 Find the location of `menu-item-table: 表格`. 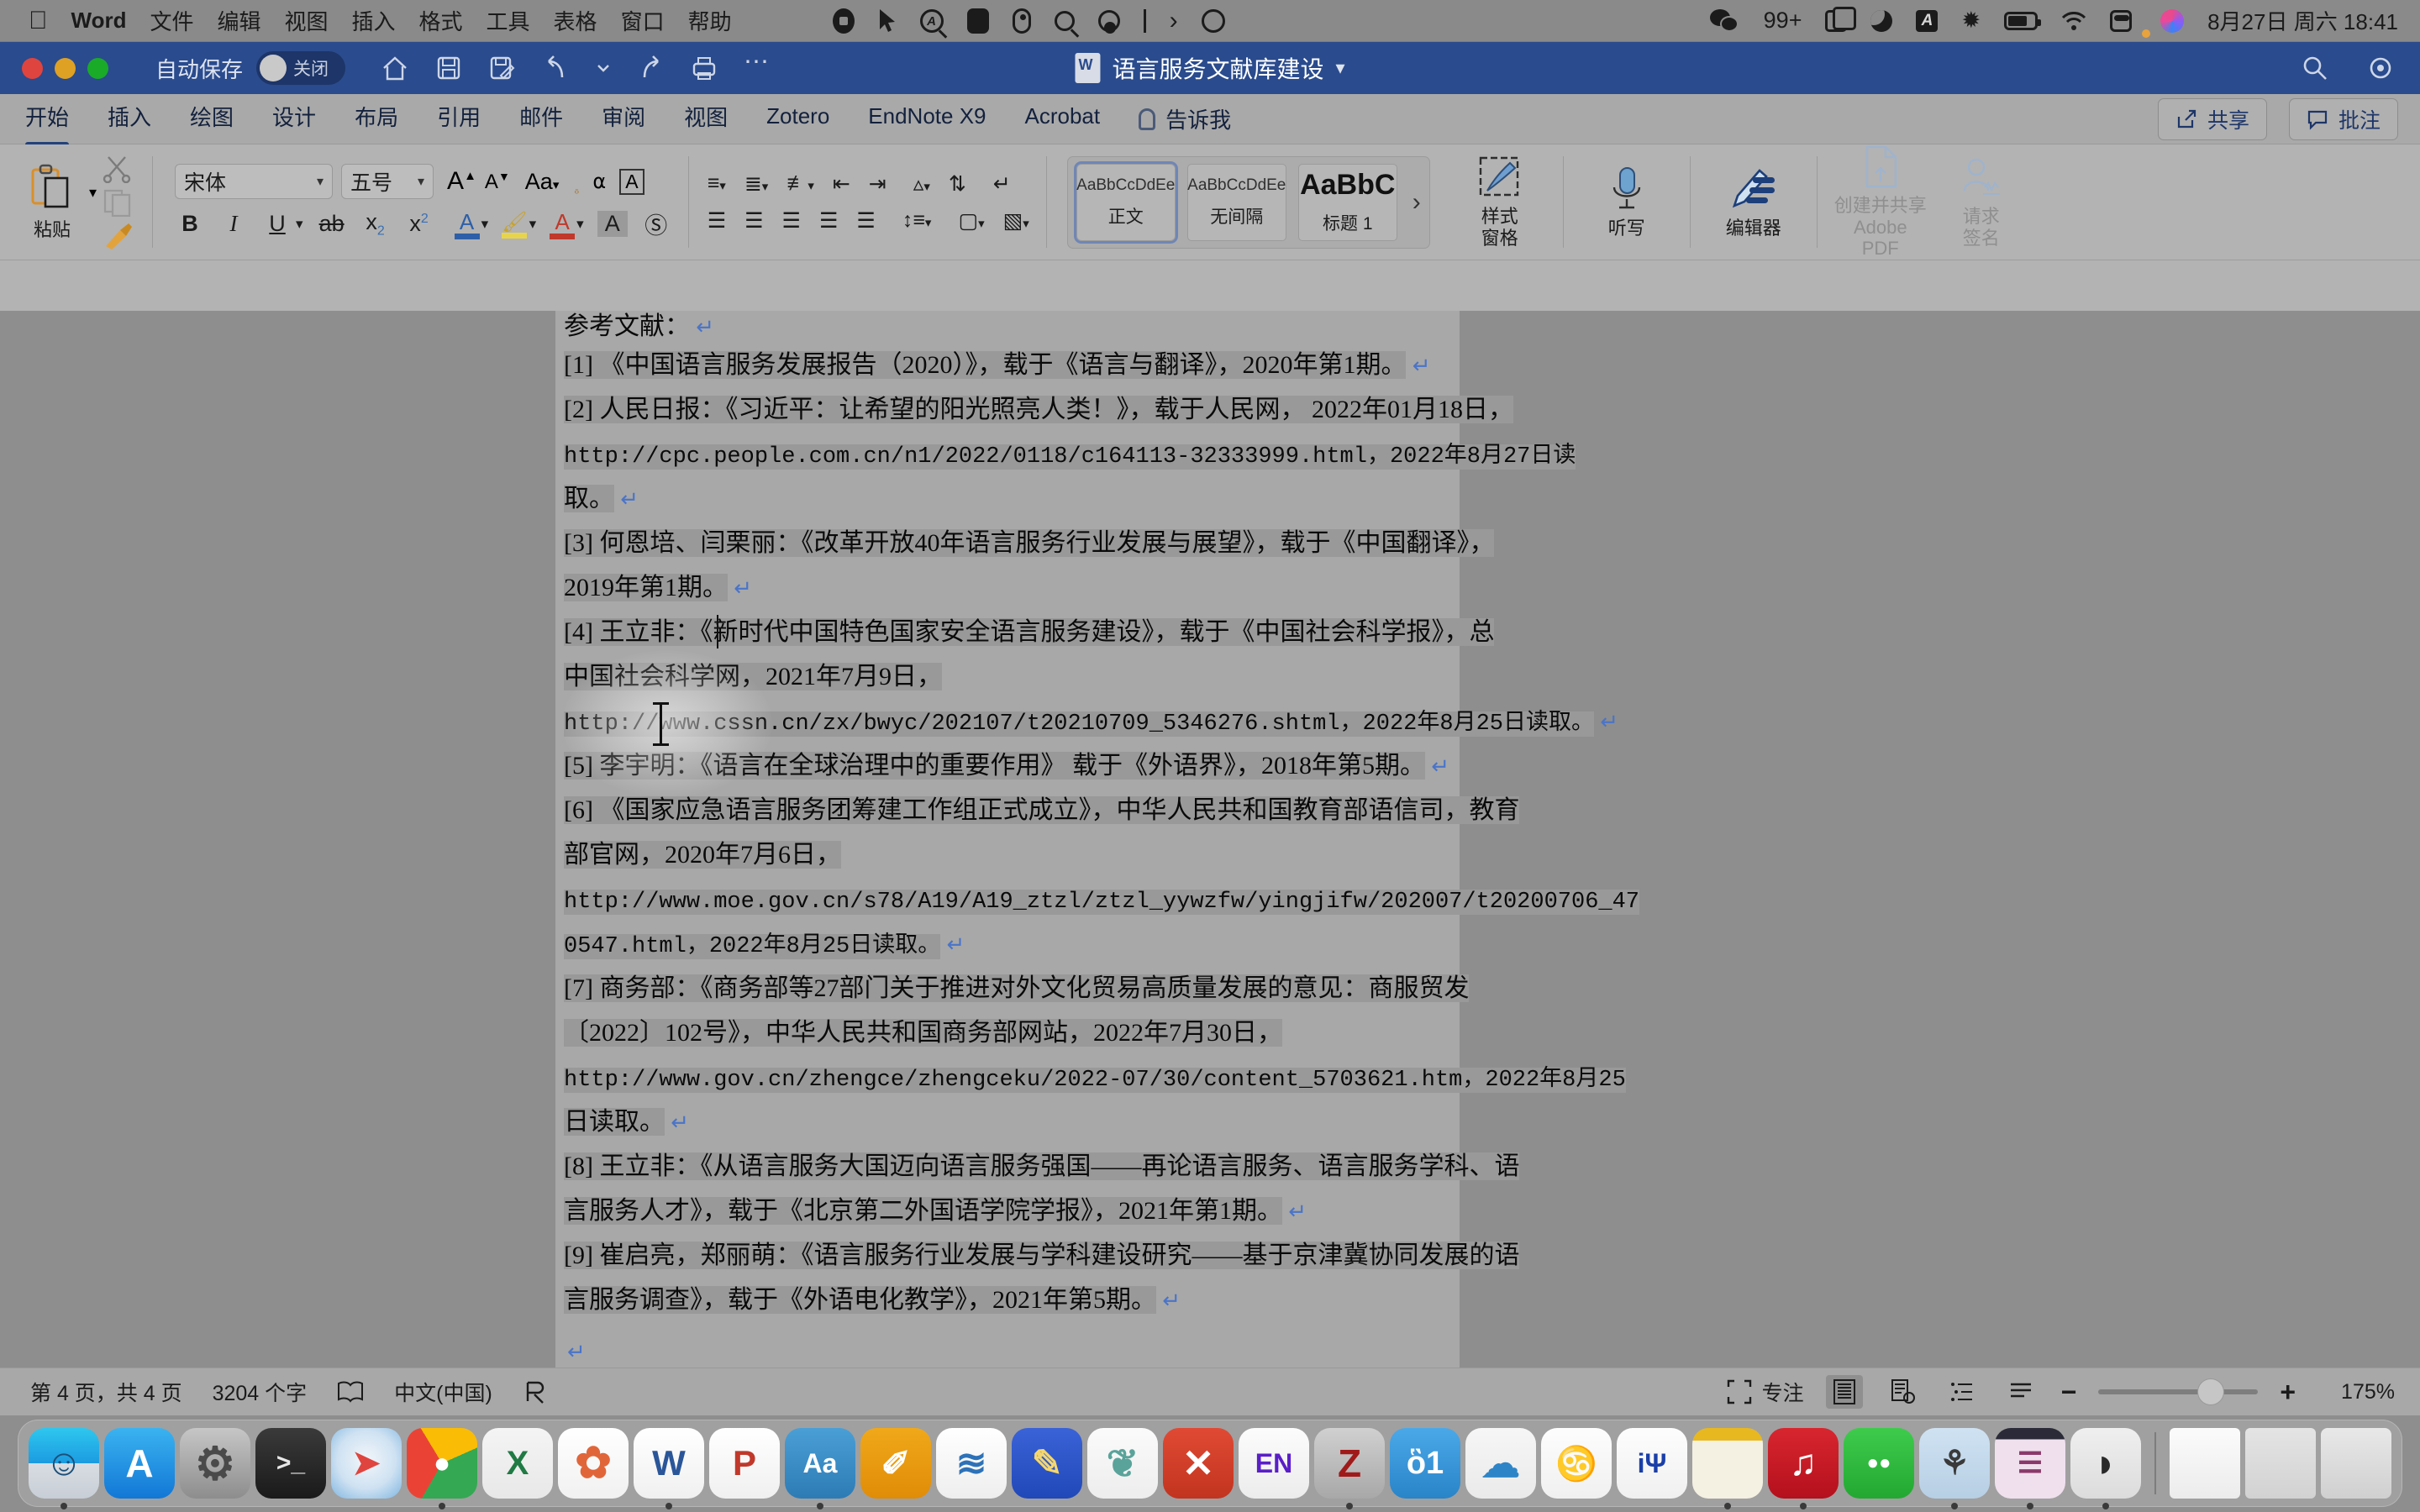

menu-item-table: 表格 is located at coordinates (575, 20).